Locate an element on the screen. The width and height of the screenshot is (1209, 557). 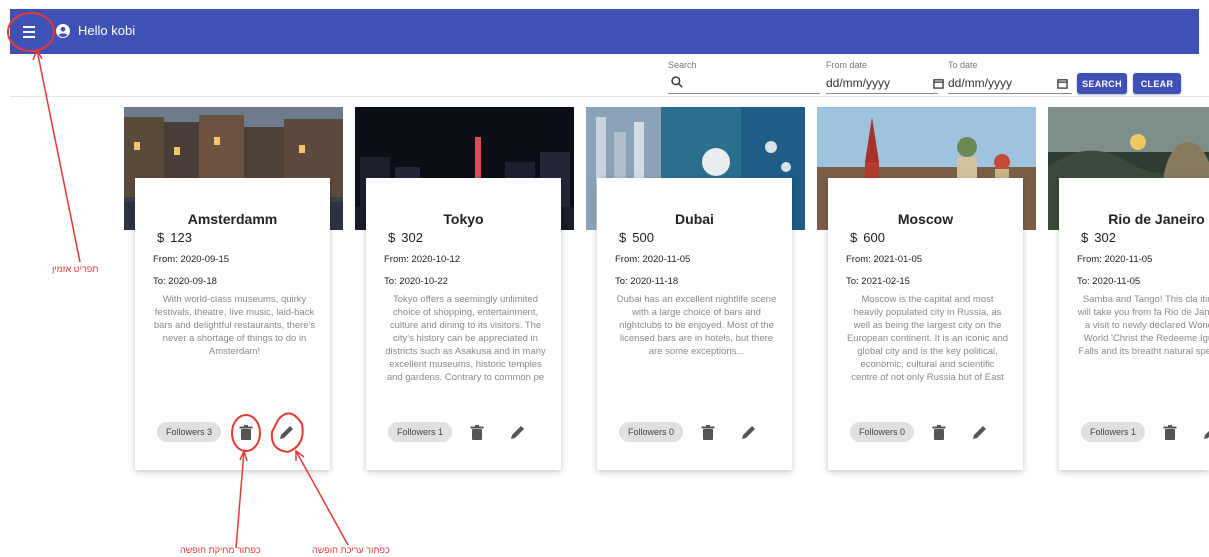
date-from: From: 2021-01-05 is located at coordinates (884, 259).